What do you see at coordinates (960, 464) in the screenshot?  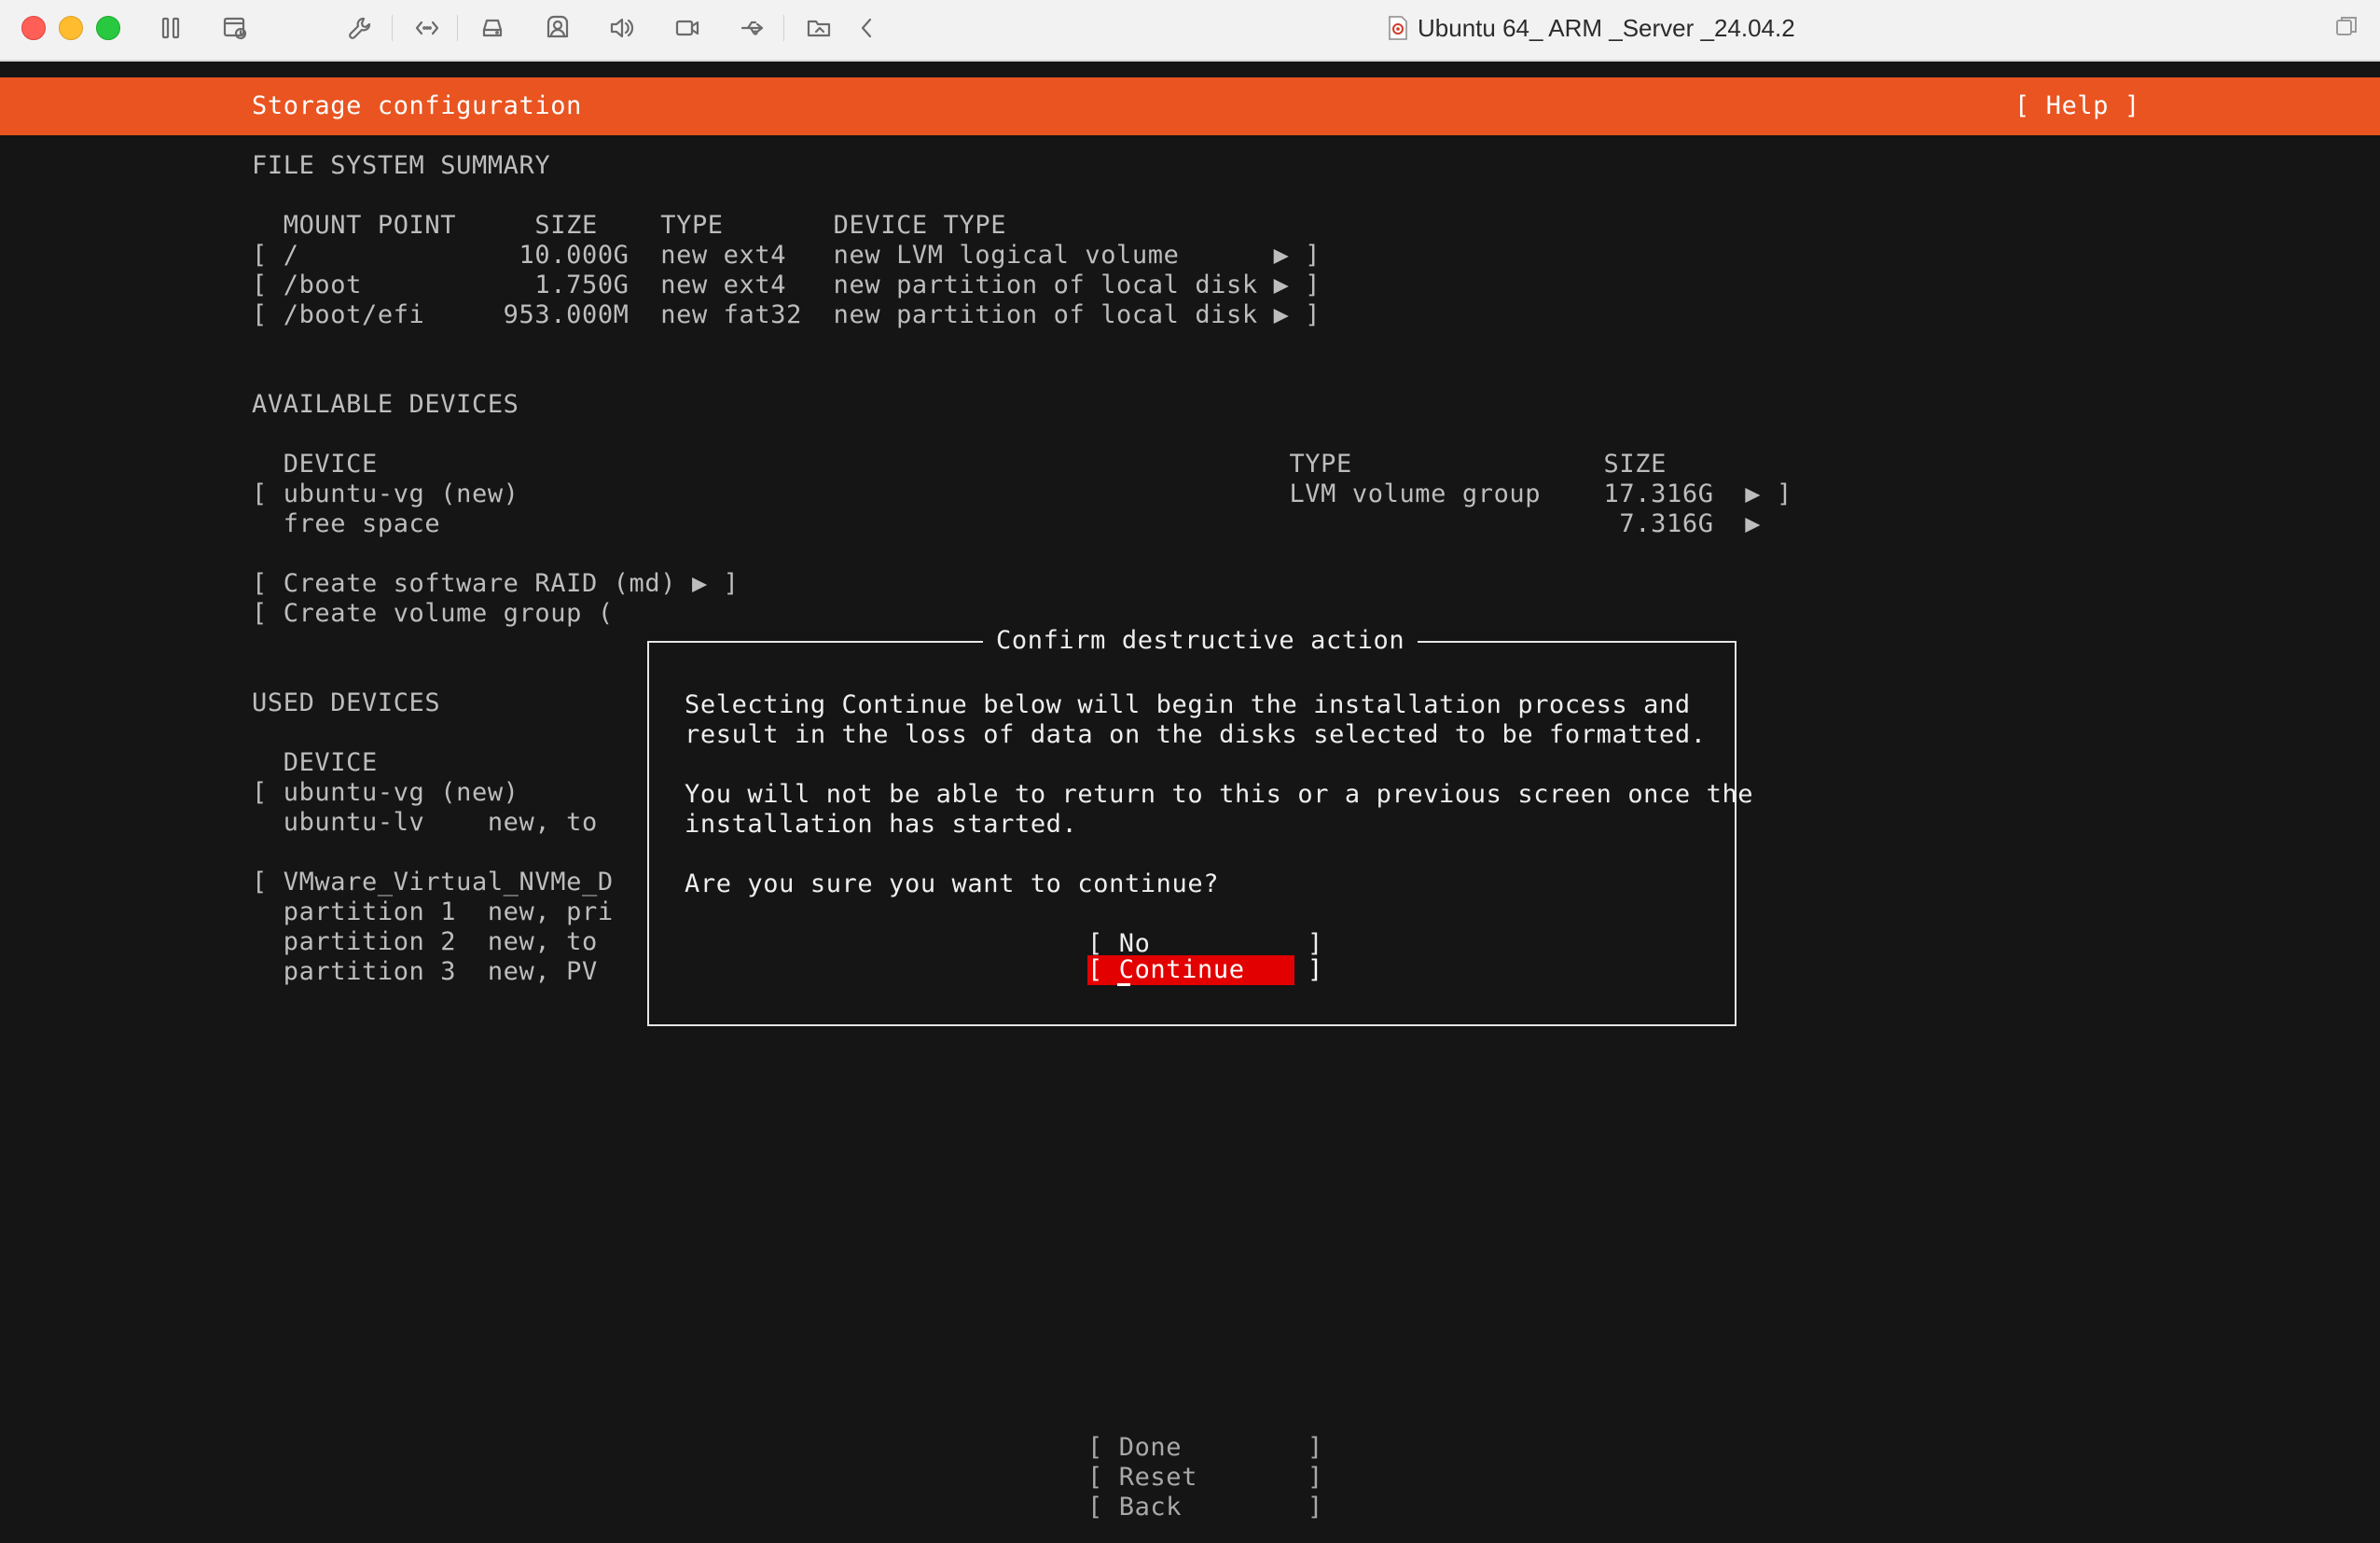 I see `available-devices-columns: DEVICE TYPE SIZE` at bounding box center [960, 464].